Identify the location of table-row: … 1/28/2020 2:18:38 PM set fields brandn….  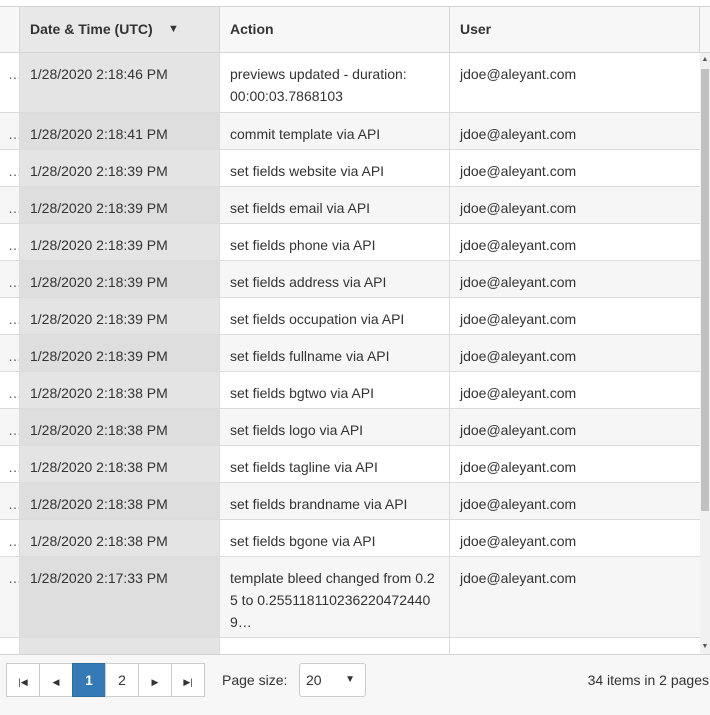
(350, 501).